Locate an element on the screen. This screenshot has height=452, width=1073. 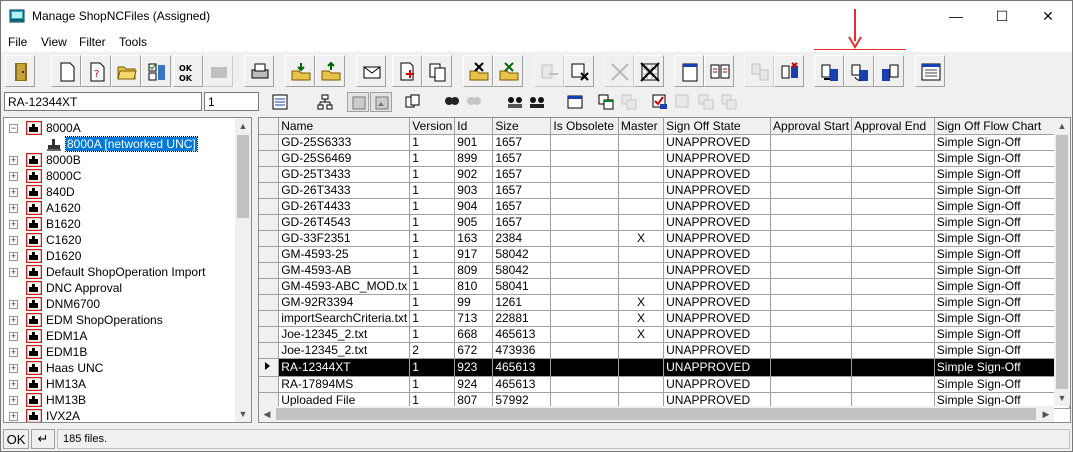
transfer-error-button is located at coordinates (789, 71).